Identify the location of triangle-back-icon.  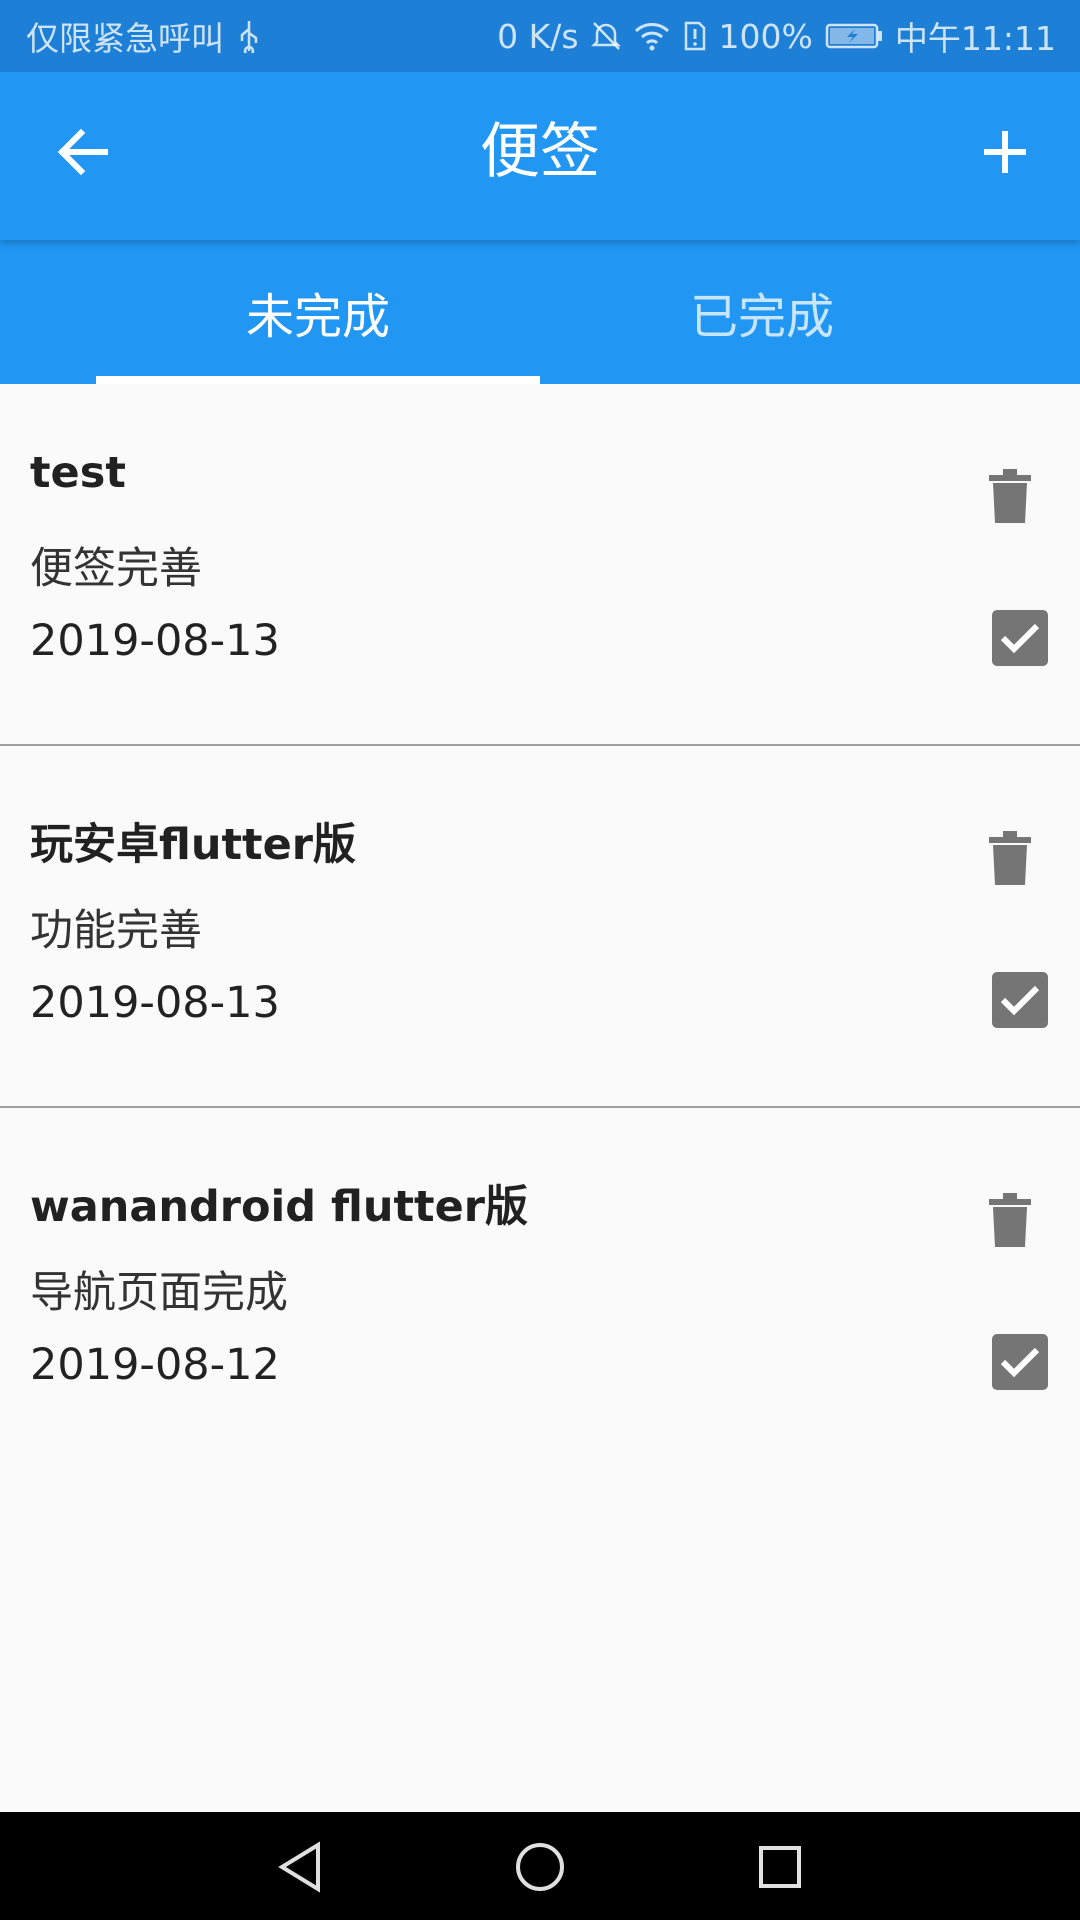
(299, 1867).